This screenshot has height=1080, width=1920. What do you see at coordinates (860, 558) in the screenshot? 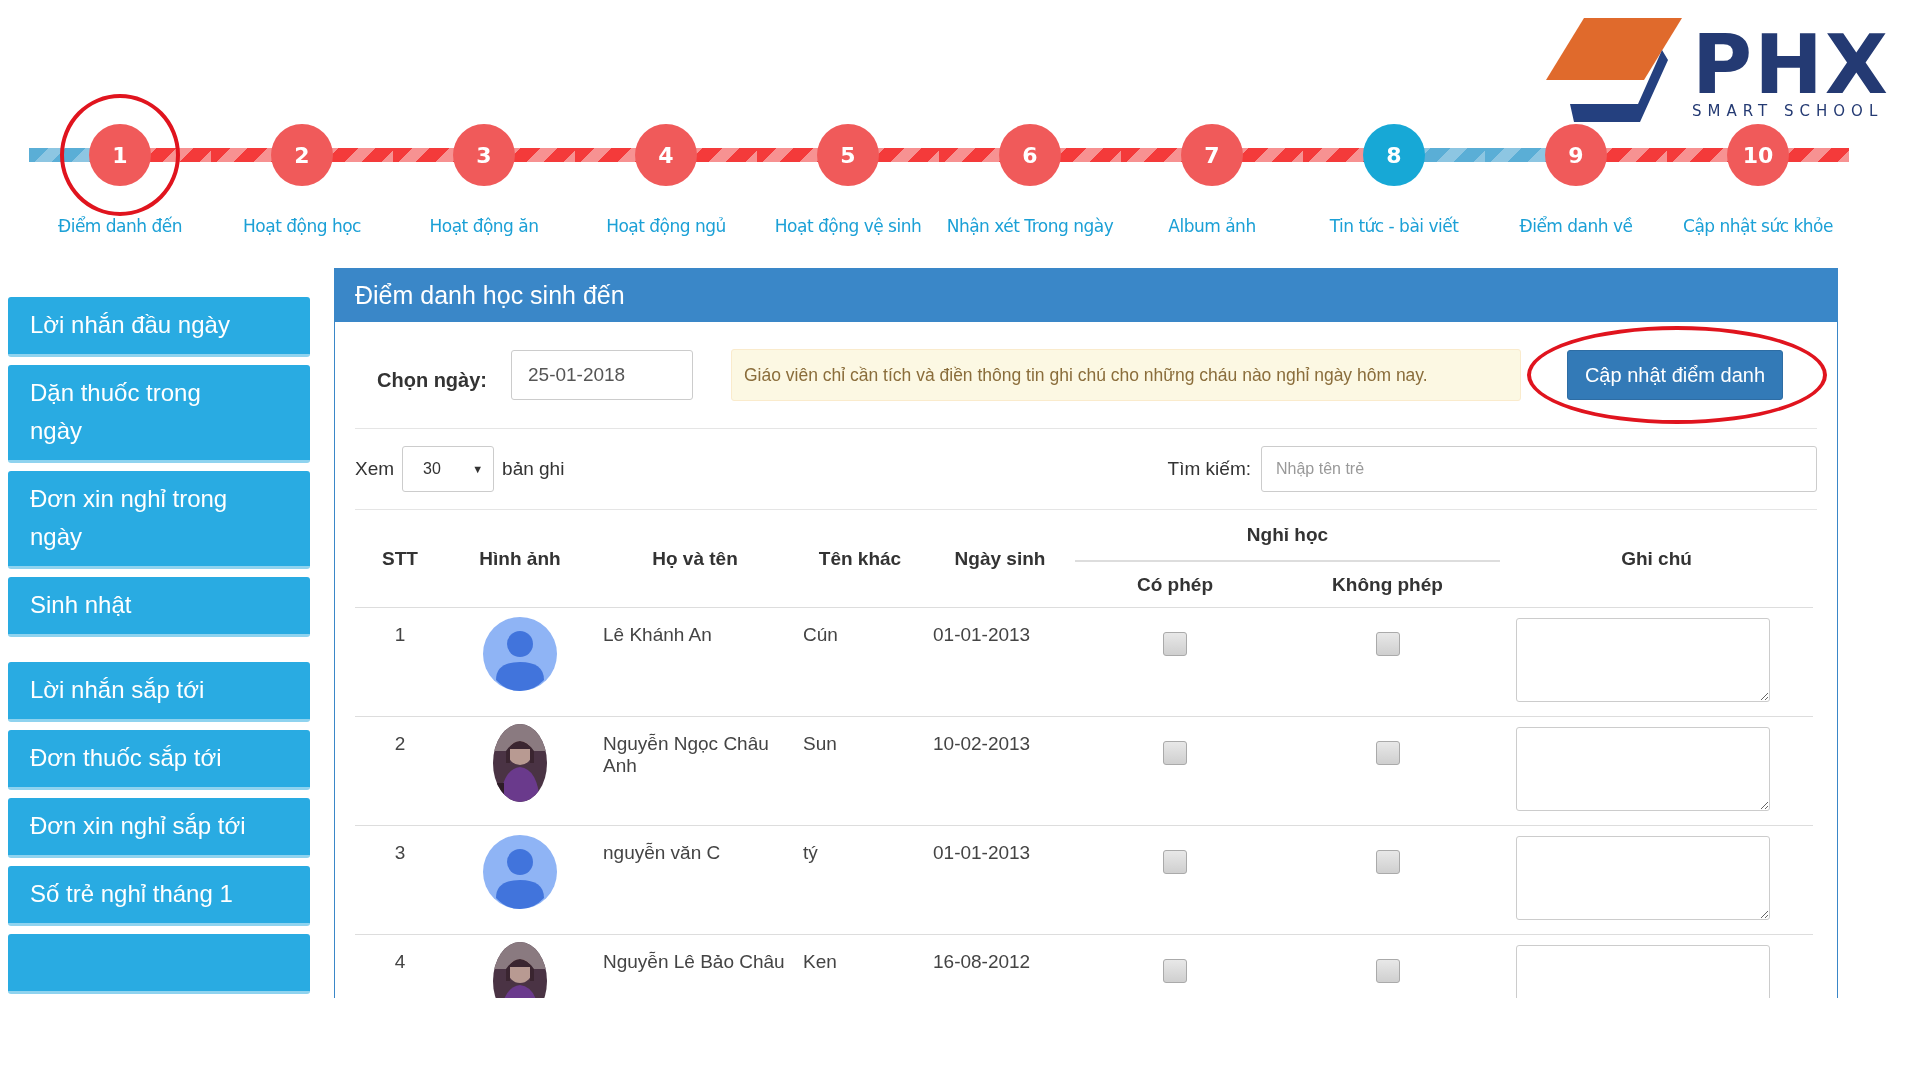
I see `column-header: Tên khác` at bounding box center [860, 558].